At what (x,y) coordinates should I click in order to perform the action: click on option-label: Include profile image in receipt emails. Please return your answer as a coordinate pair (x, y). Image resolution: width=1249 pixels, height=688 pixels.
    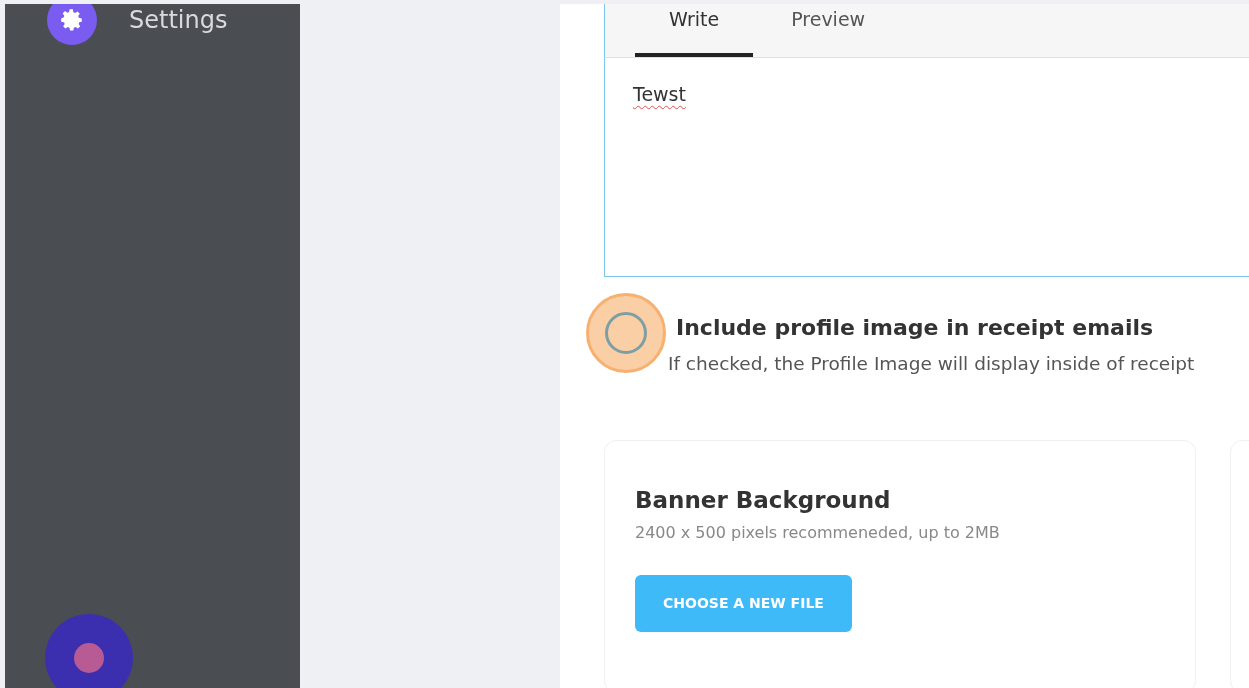
    Looking at the image, I should click on (915, 328).